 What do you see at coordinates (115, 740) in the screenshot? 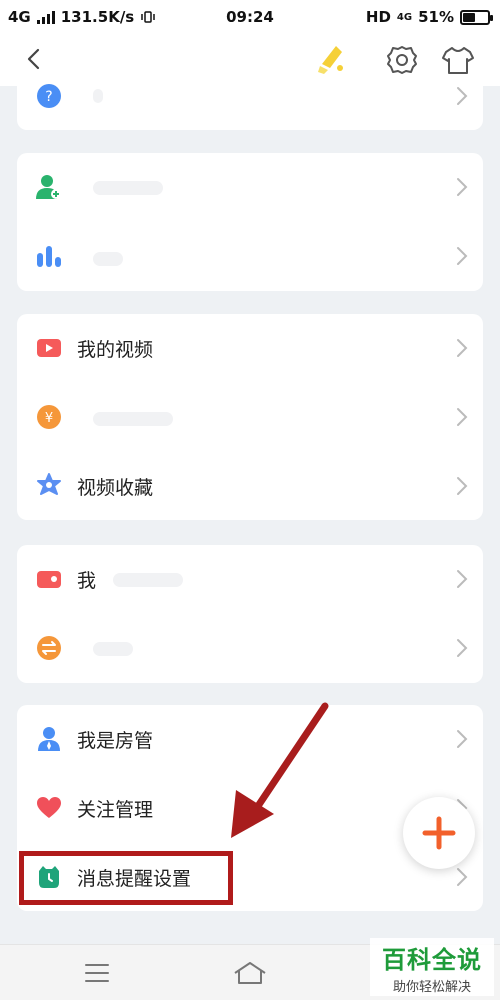
I see `menu-item-label: 我是房管` at bounding box center [115, 740].